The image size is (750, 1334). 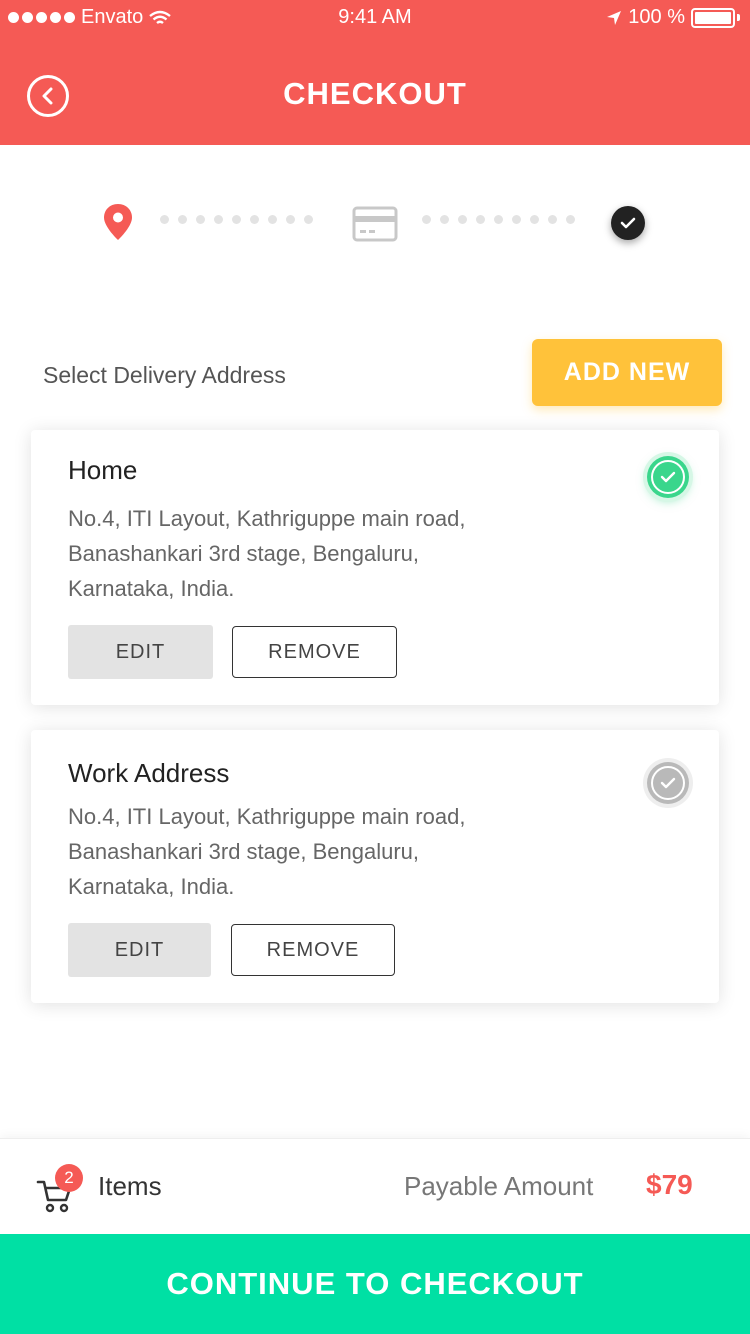 What do you see at coordinates (375, 72) in the screenshot?
I see `app-header: Envato 9:41 AM 100 % CHECKOUT` at bounding box center [375, 72].